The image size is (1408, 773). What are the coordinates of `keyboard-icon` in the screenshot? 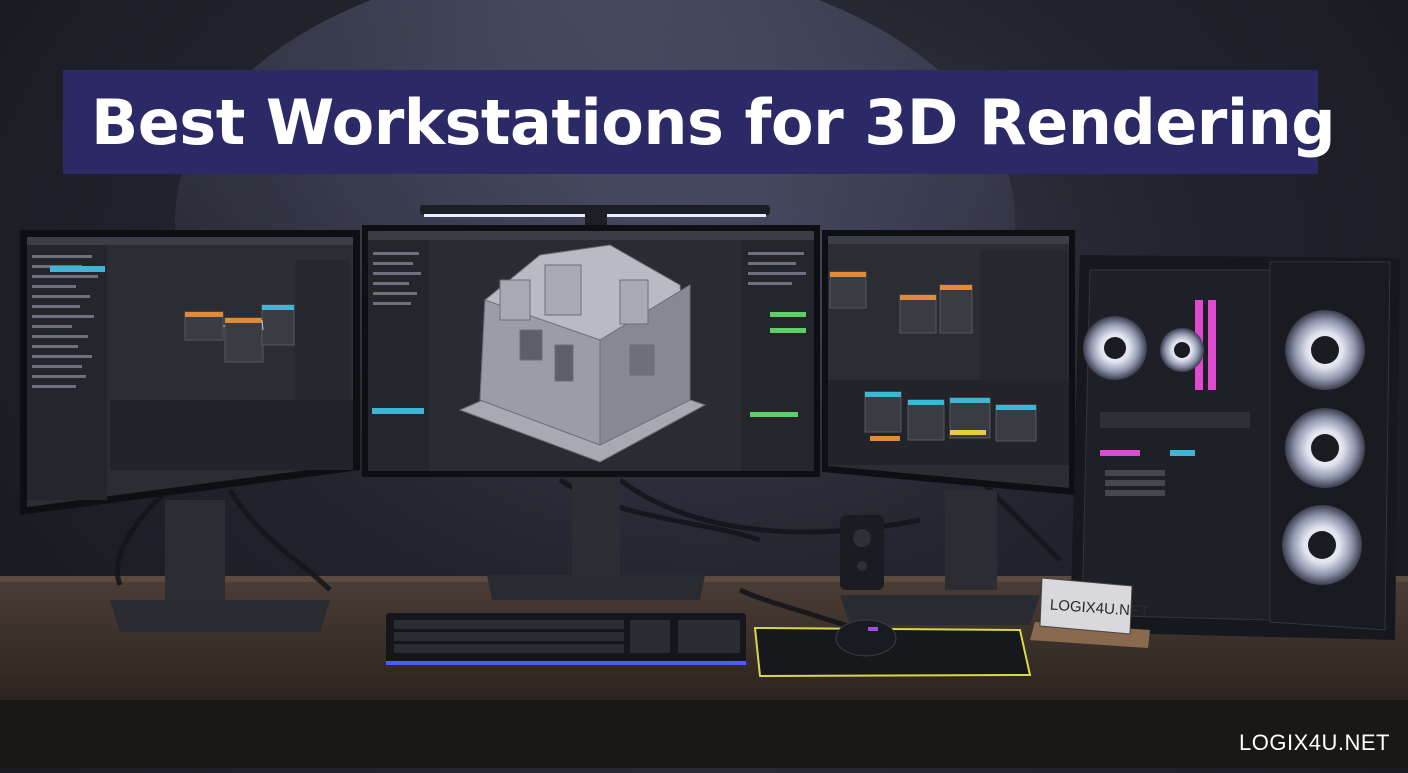 It's located at (566, 639).